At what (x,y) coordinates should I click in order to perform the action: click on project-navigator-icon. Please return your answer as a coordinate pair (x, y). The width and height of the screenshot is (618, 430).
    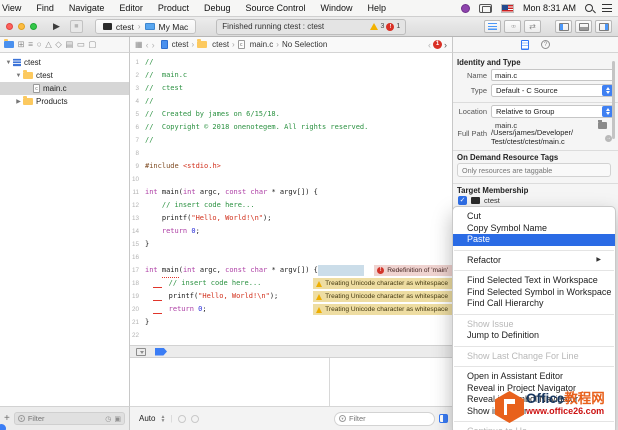
    Looking at the image, I should click on (9, 43).